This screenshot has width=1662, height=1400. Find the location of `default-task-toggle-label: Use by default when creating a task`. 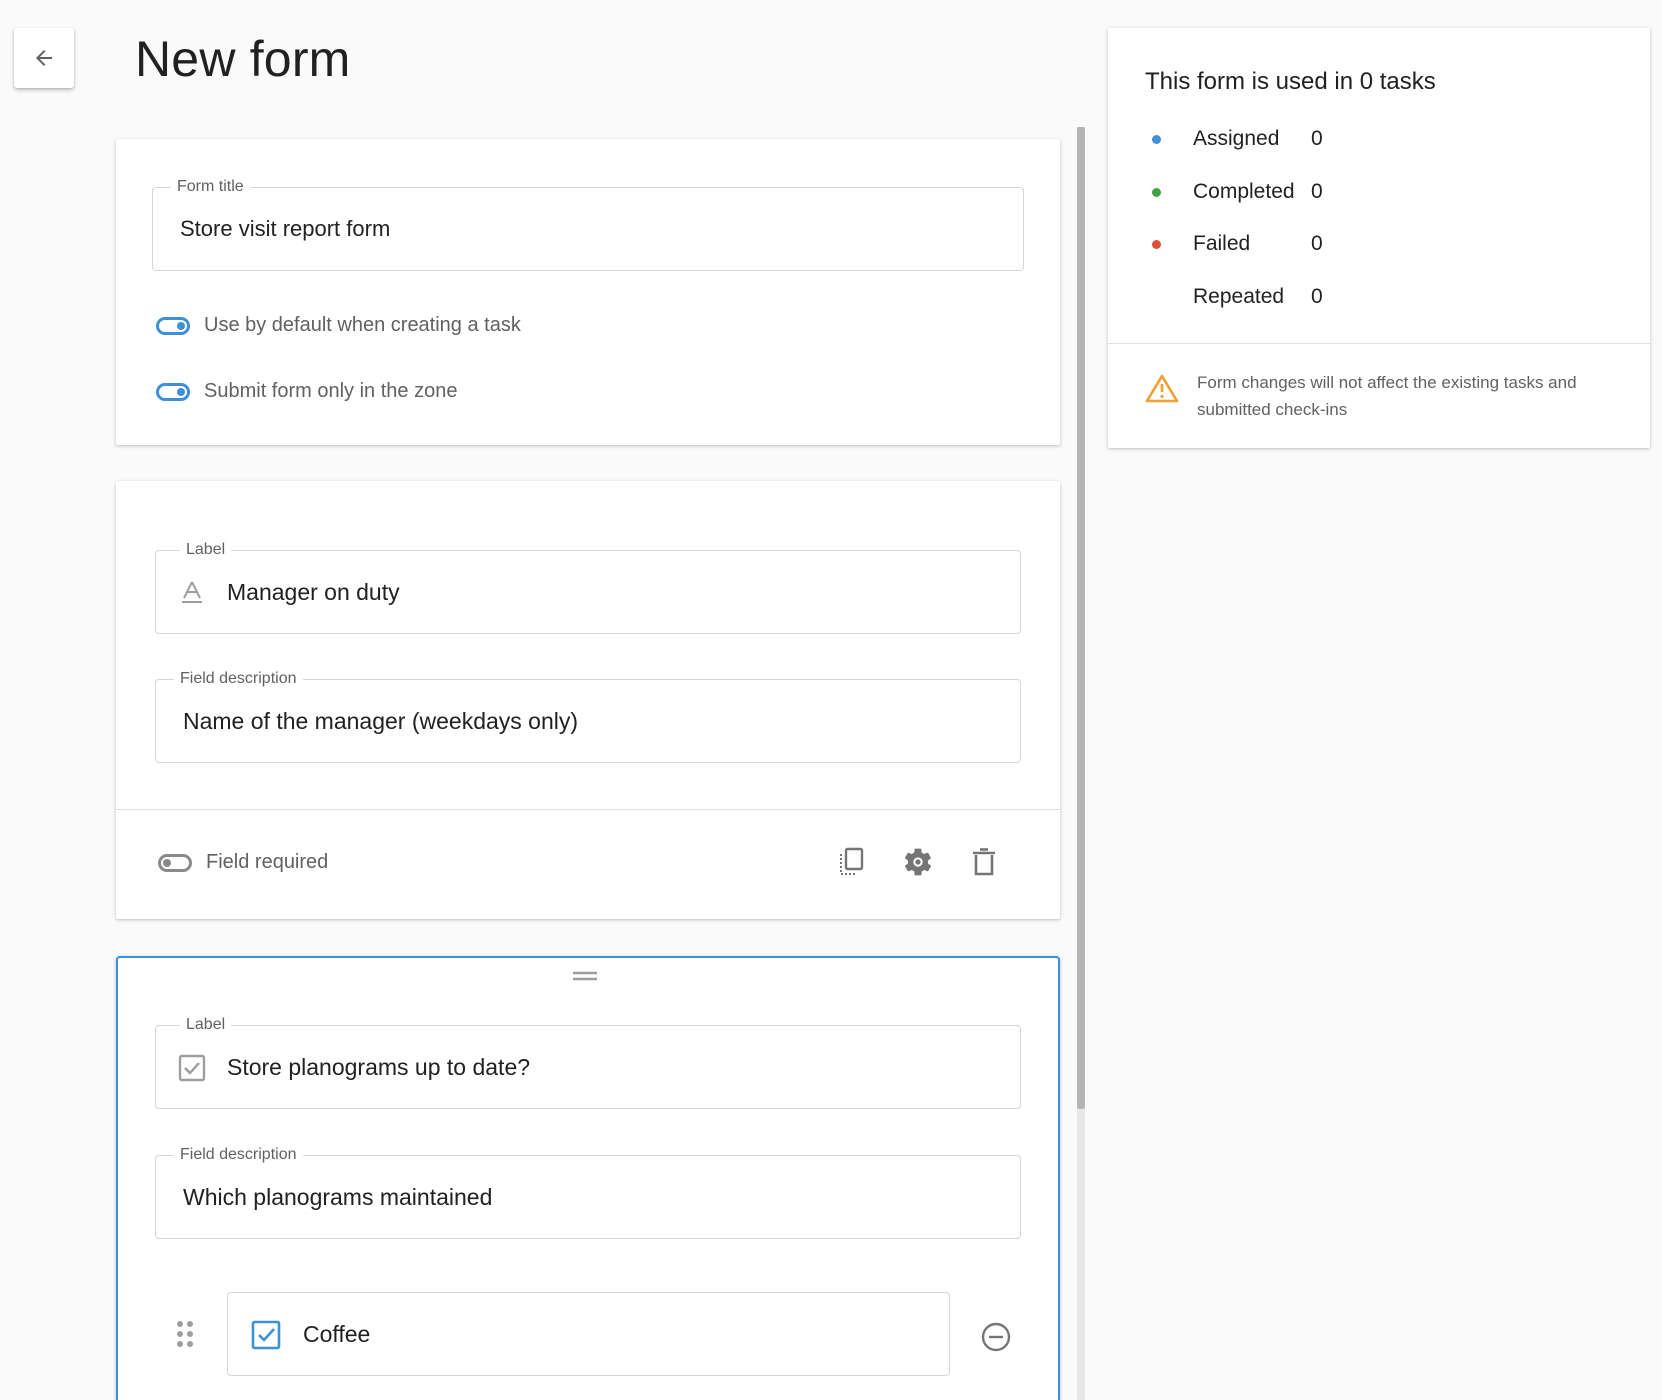

default-task-toggle-label: Use by default when creating a task is located at coordinates (362, 325).